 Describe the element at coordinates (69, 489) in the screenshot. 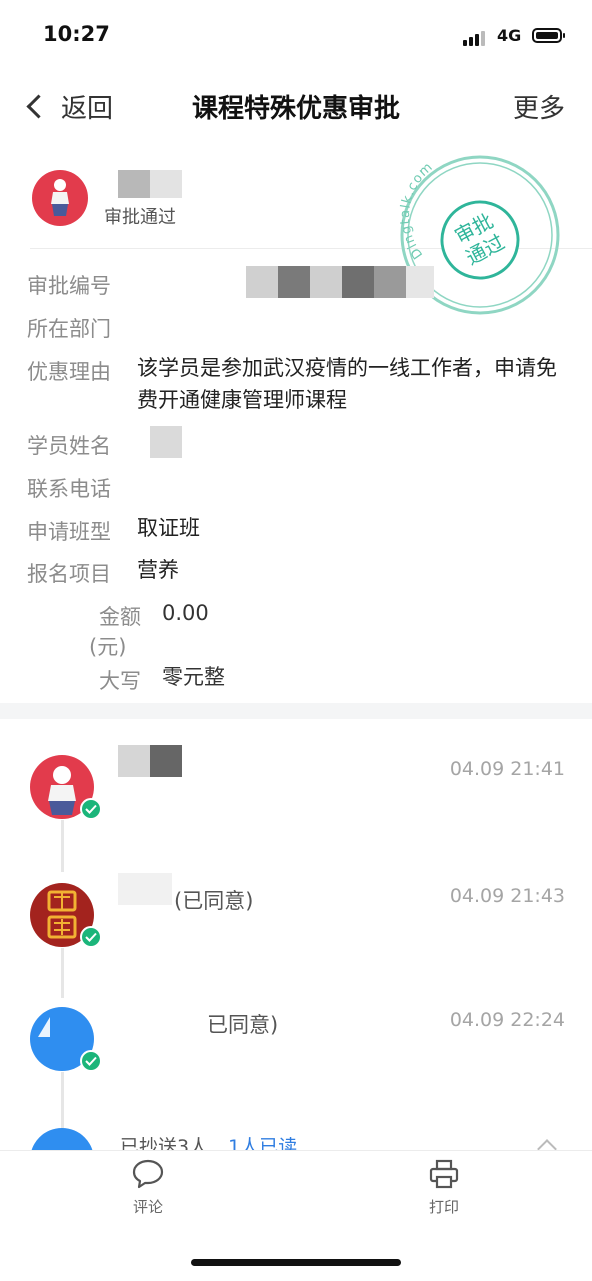

I see `phone-label: 联系电话` at that location.